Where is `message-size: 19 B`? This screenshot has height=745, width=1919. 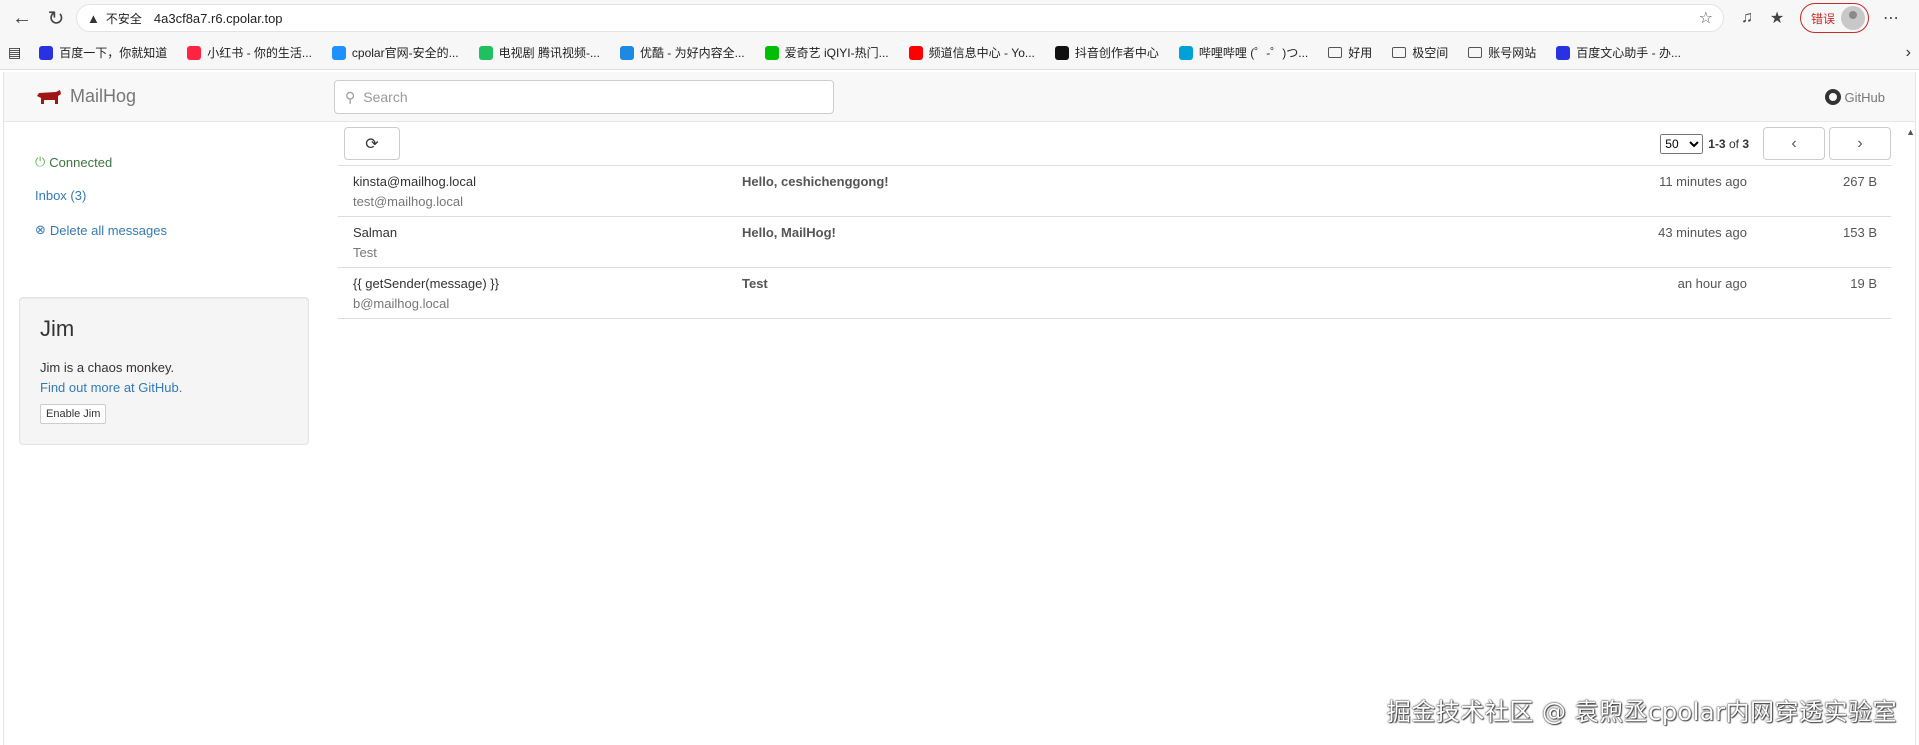 message-size: 19 B is located at coordinates (1863, 283).